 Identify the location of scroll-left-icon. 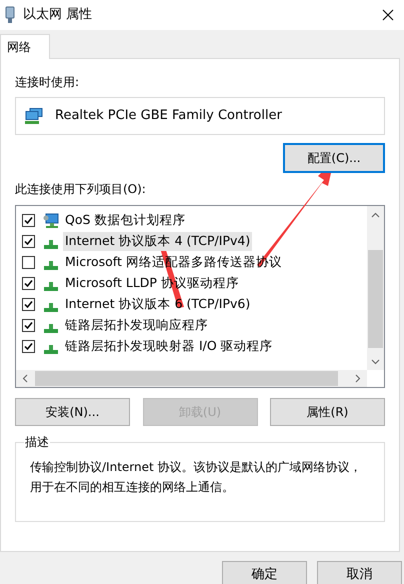
(25, 378).